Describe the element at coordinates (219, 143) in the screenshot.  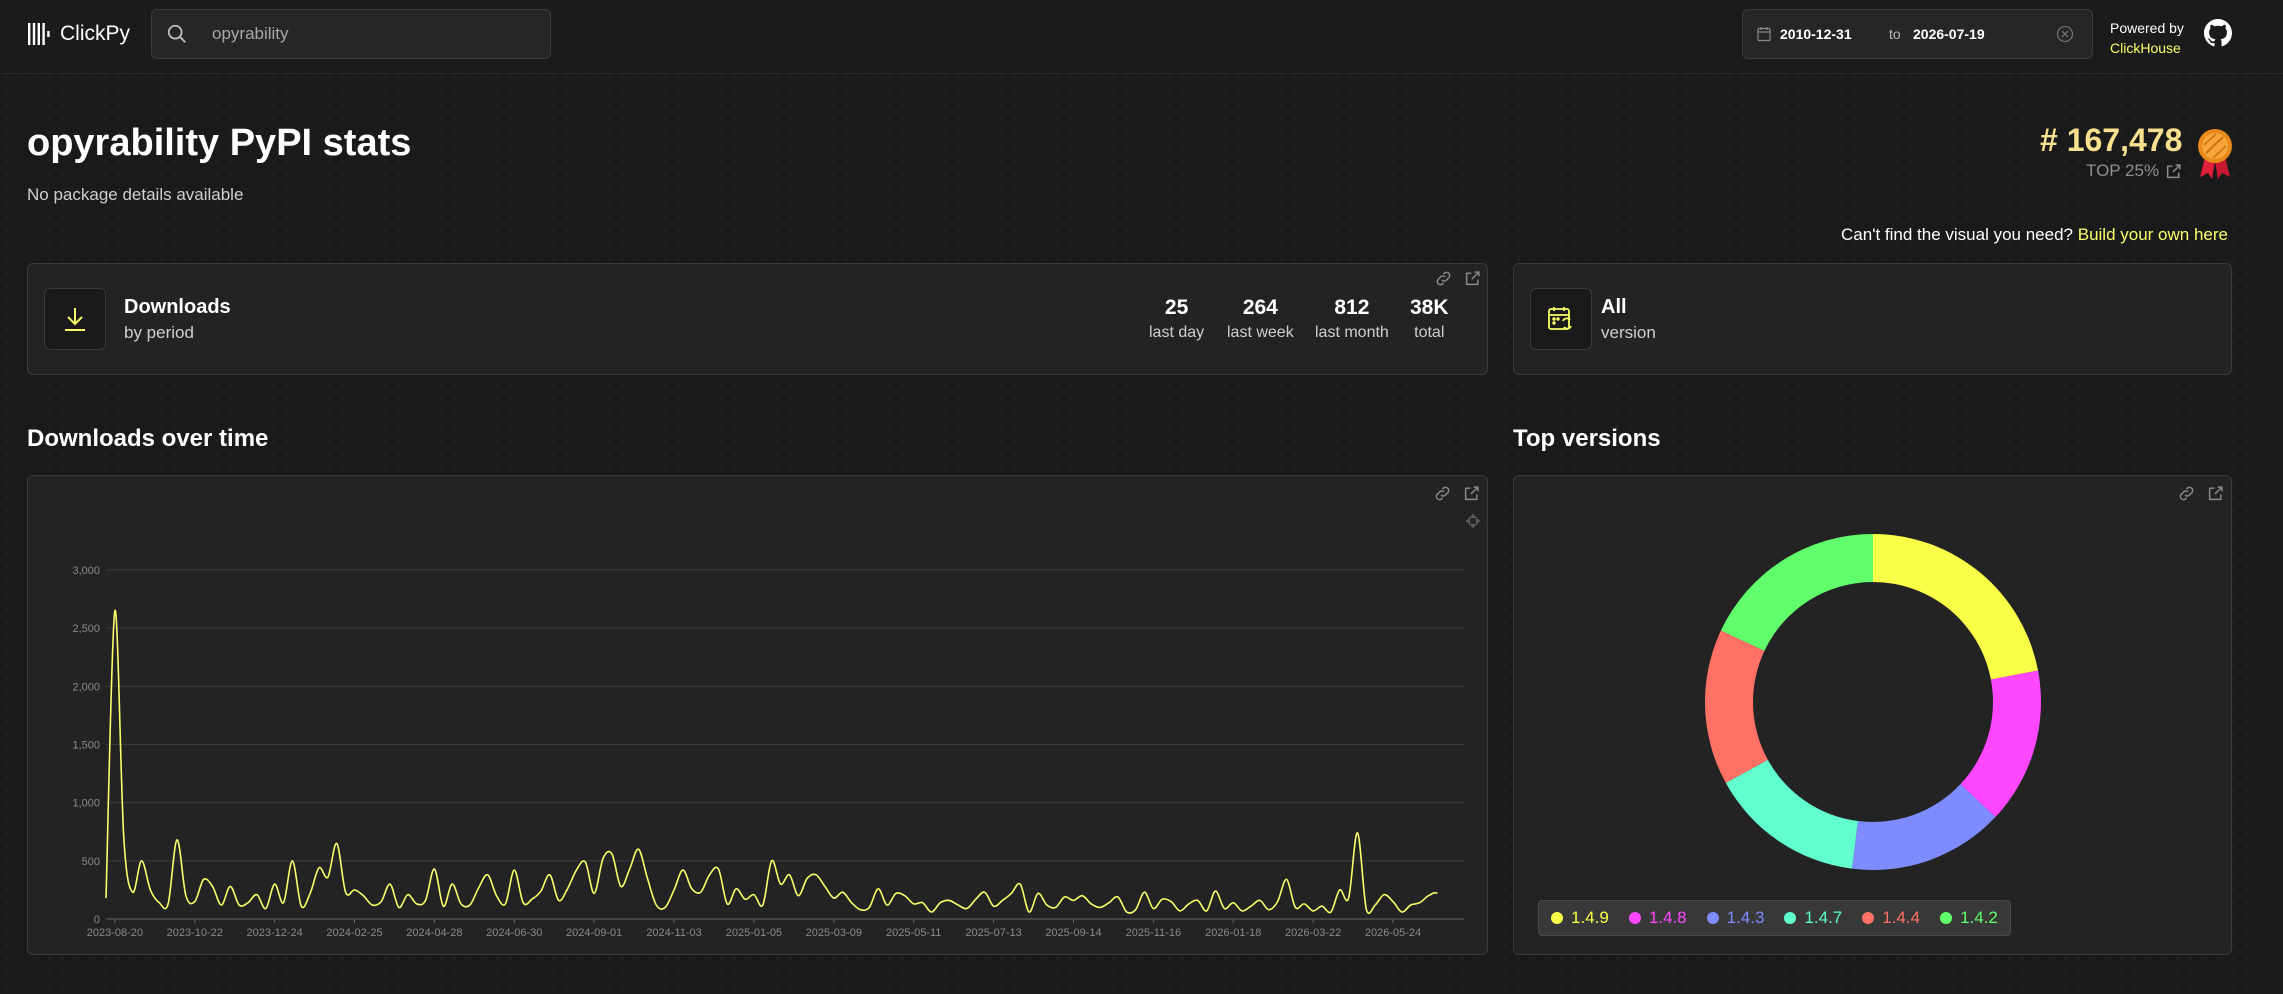
I see `page-title: opyrability PyPI stats` at that location.